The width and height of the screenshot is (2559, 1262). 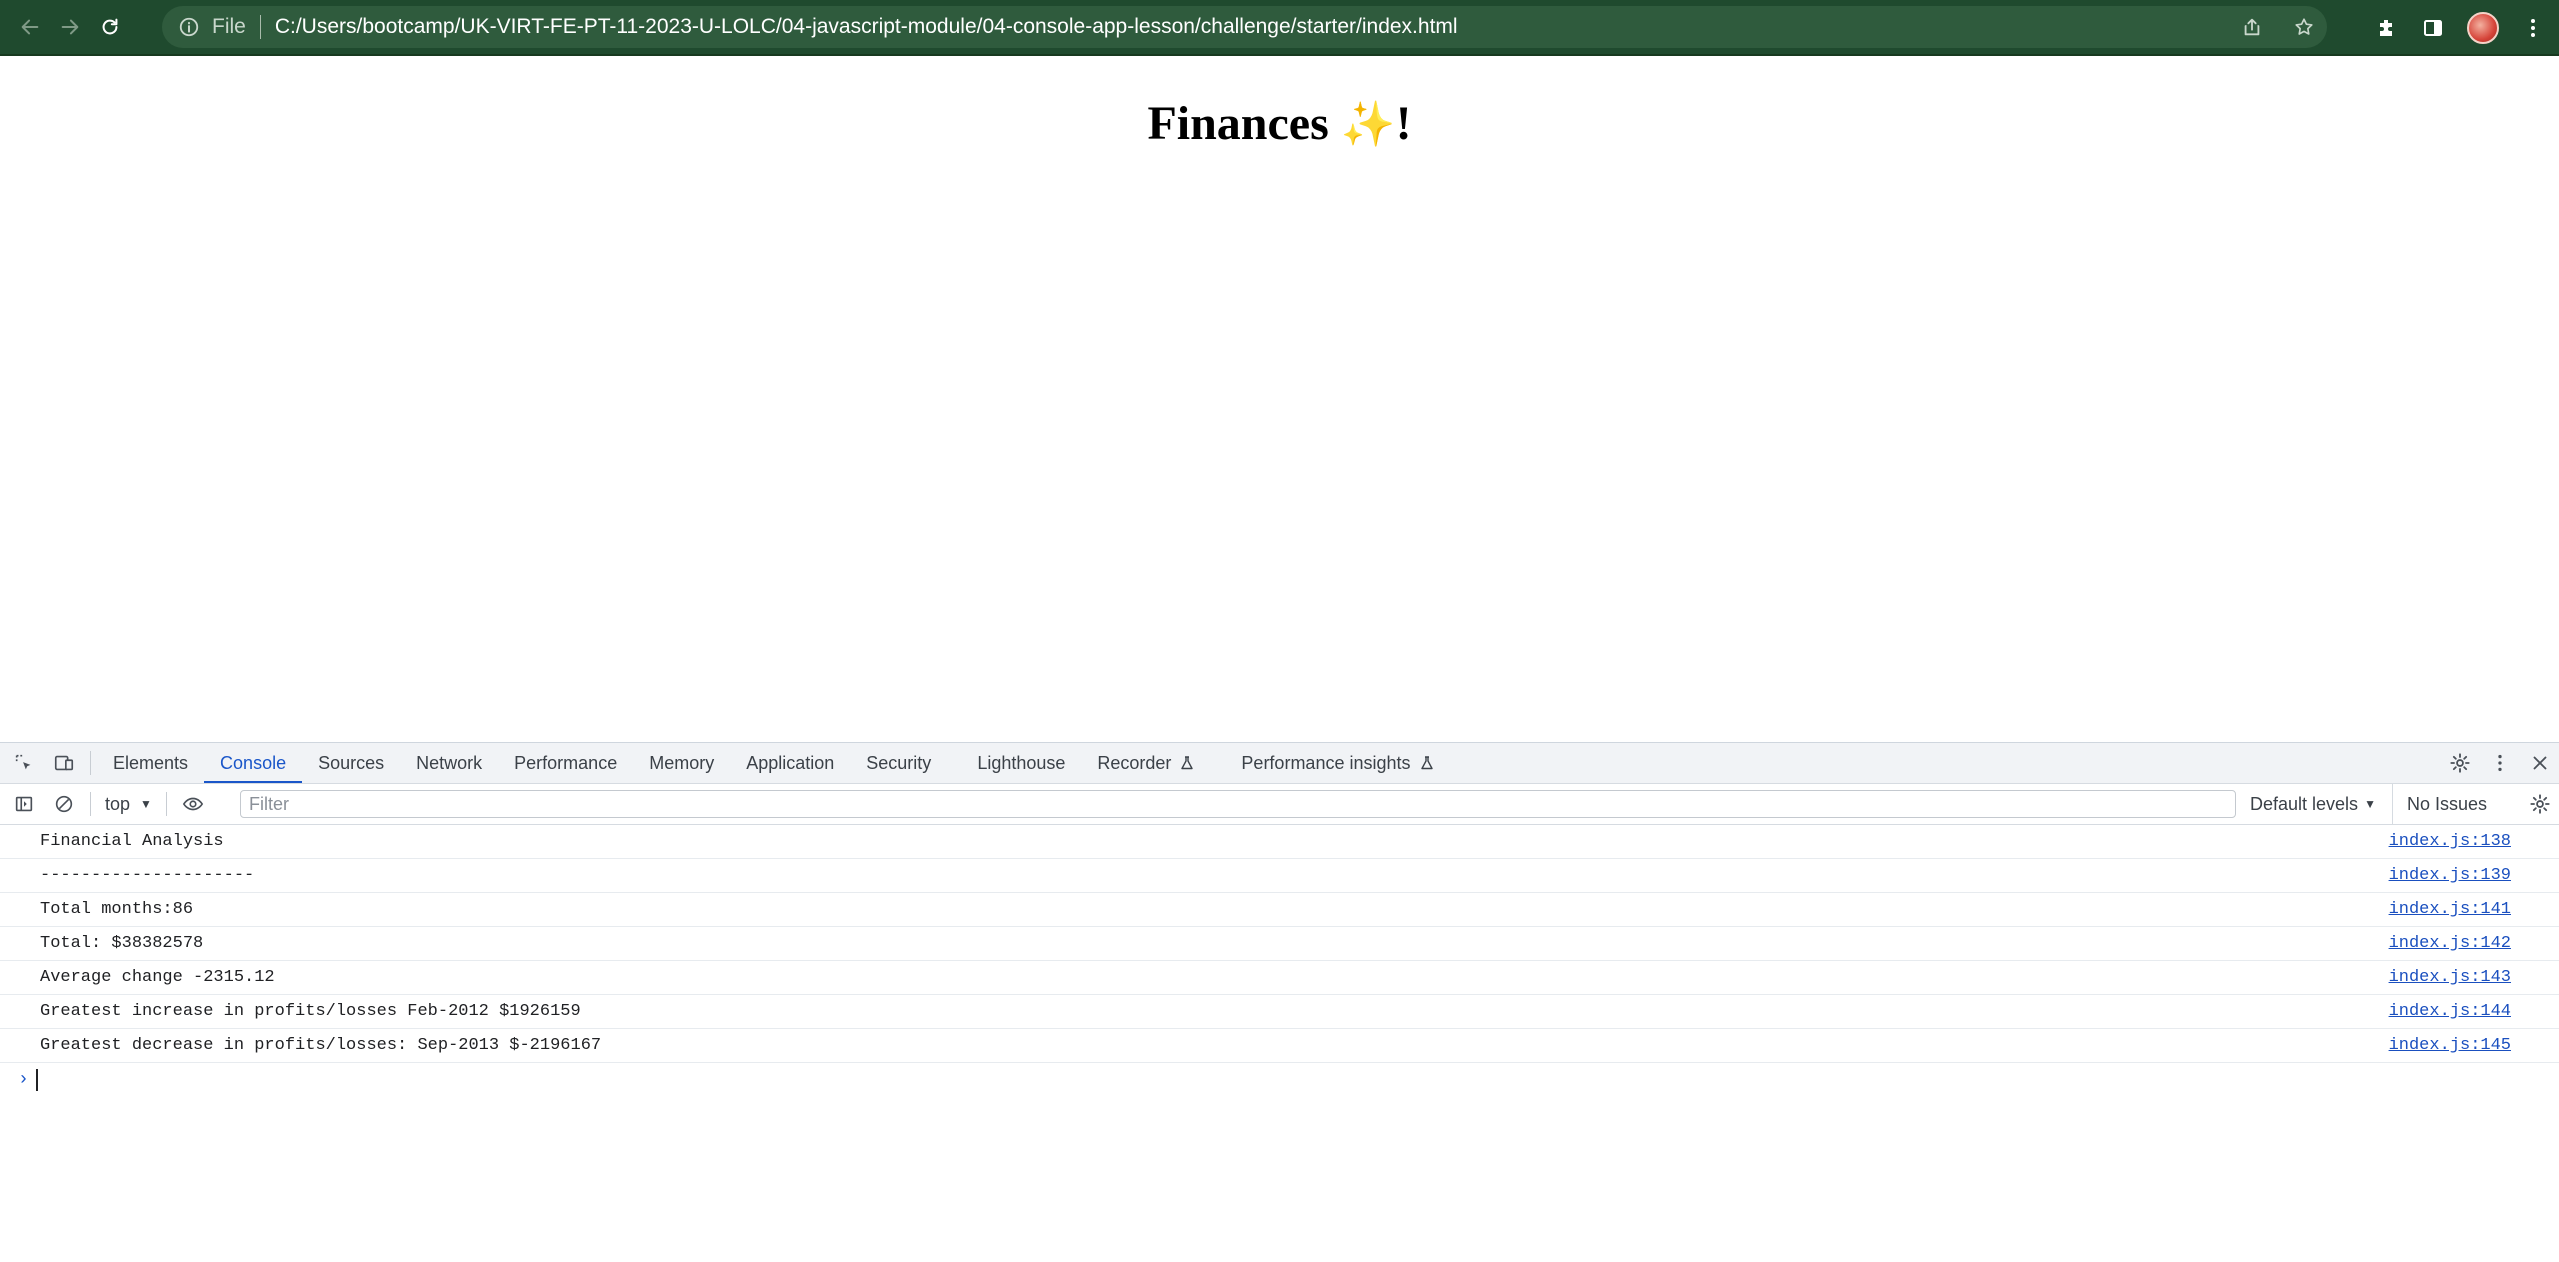 I want to click on devtools-settings-icon, so click(x=2460, y=763).